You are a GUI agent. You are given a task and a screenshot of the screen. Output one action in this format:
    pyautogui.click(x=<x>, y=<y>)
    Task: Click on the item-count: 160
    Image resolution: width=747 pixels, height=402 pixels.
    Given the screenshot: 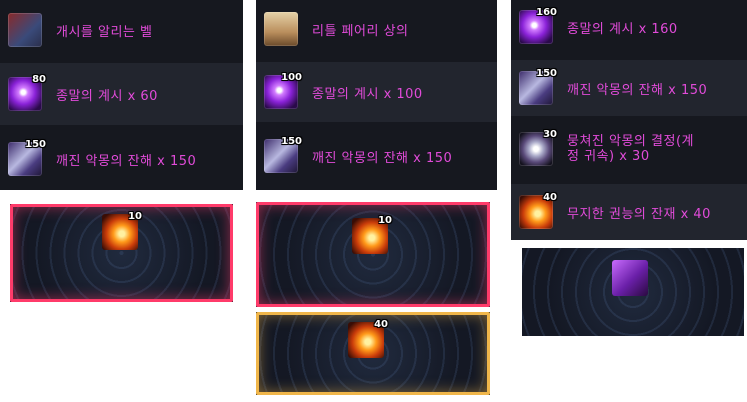 What is the action you would take?
    pyautogui.click(x=546, y=12)
    